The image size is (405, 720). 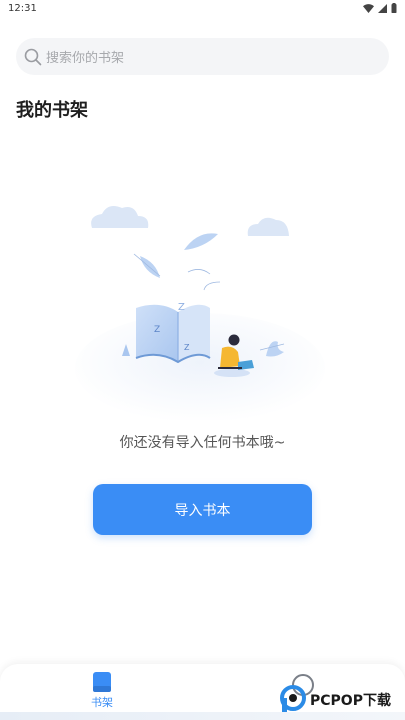 I want to click on empty-state-message: 你还没有导入任何书本哦~, so click(x=202, y=443).